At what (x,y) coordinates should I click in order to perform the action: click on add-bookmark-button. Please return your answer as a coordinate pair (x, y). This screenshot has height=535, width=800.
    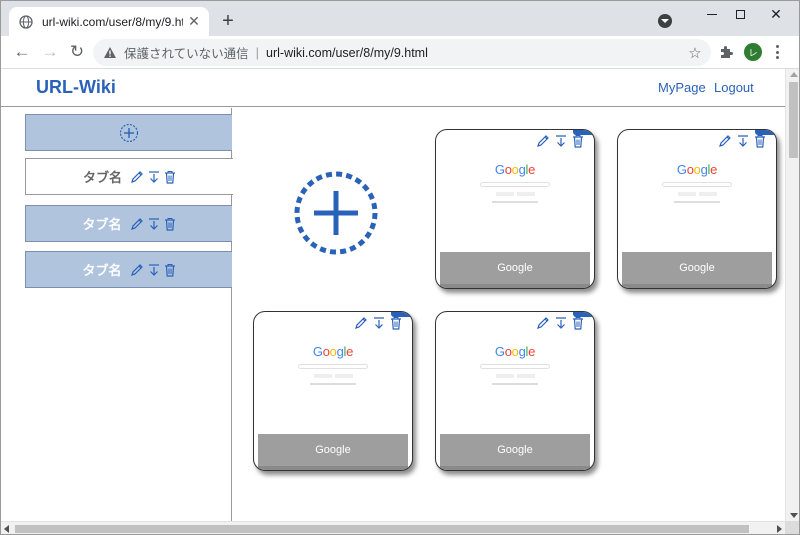
    Looking at the image, I should click on (336, 213).